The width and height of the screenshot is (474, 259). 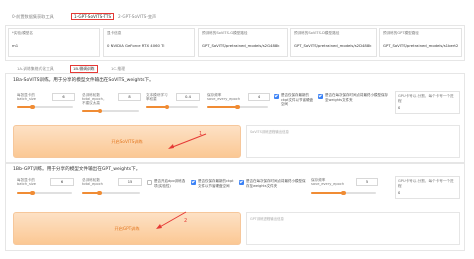 I want to click on sovits-save-latest-text: 是否仅保存最新的ckpt文件以节省硬盘空间, so click(x=297, y=100).